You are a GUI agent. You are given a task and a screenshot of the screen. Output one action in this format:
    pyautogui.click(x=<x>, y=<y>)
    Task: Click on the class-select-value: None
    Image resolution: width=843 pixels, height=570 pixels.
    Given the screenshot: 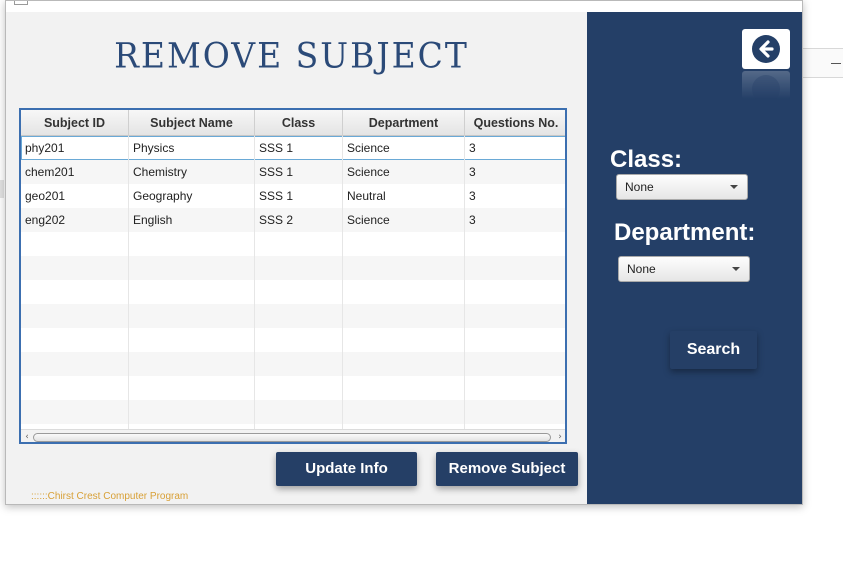 What is the action you would take?
    pyautogui.click(x=639, y=187)
    